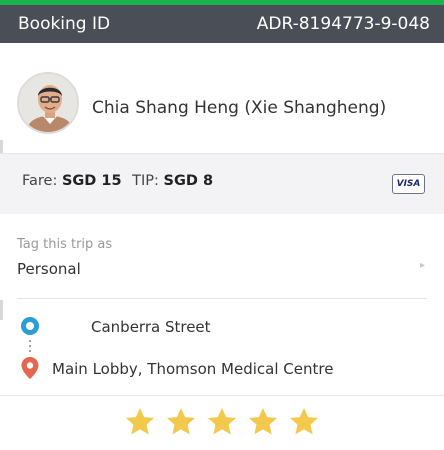  Describe the element at coordinates (188, 181) in the screenshot. I see `tip-amount: SGD 8` at that location.